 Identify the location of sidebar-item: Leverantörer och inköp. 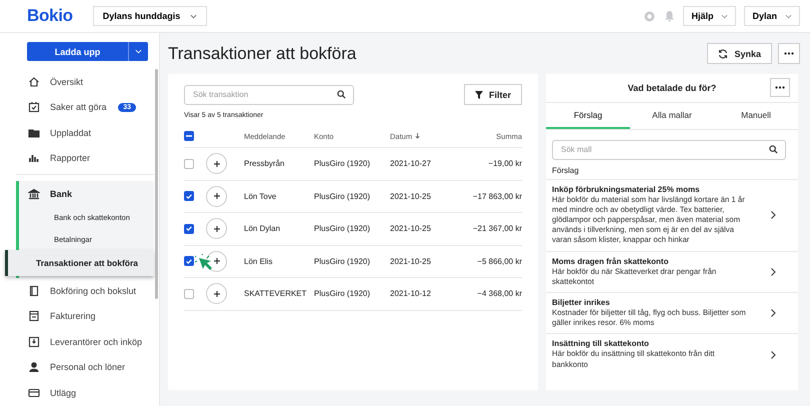
(77, 341).